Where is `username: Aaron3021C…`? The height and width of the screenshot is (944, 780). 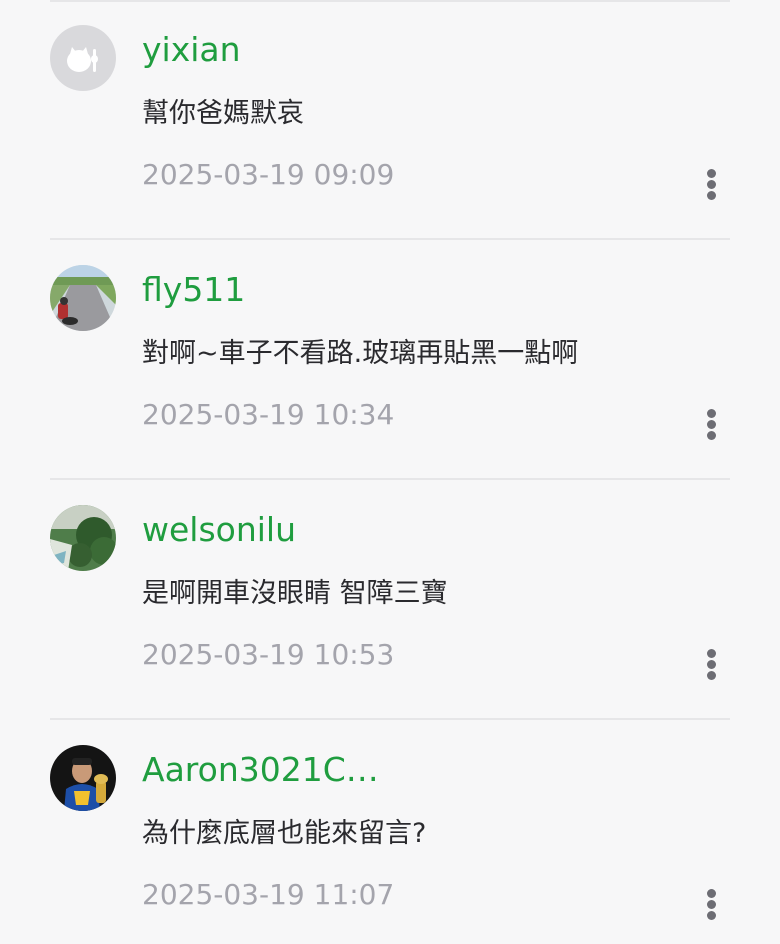 username: Aaron3021C… is located at coordinates (260, 770).